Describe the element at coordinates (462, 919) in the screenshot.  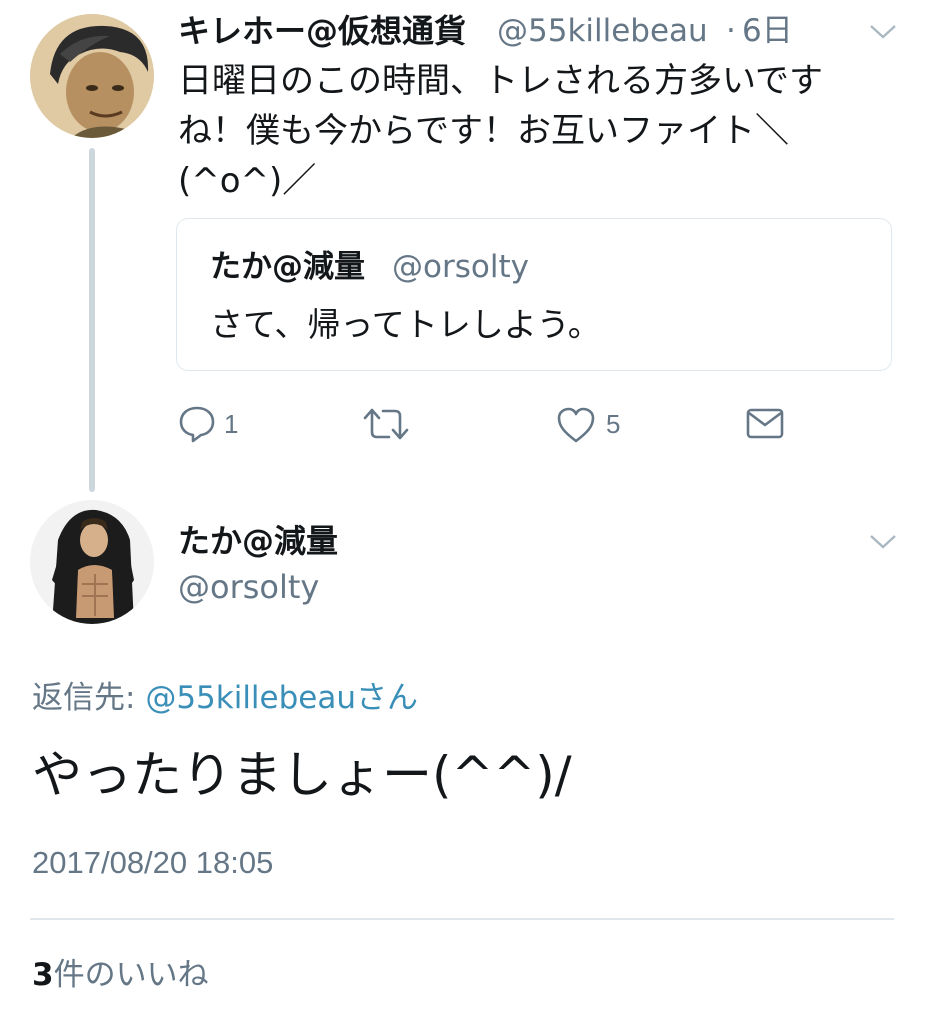
I see `stats-divider` at that location.